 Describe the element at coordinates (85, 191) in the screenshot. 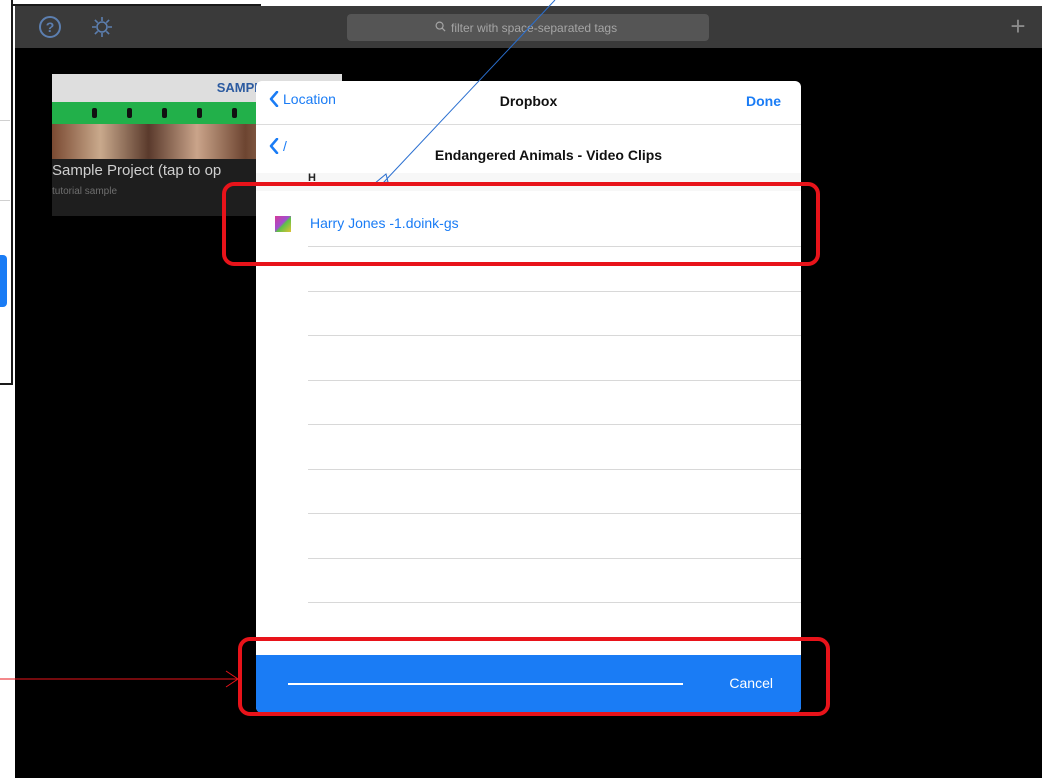

I see `project-subtitle: tutorial sample` at that location.